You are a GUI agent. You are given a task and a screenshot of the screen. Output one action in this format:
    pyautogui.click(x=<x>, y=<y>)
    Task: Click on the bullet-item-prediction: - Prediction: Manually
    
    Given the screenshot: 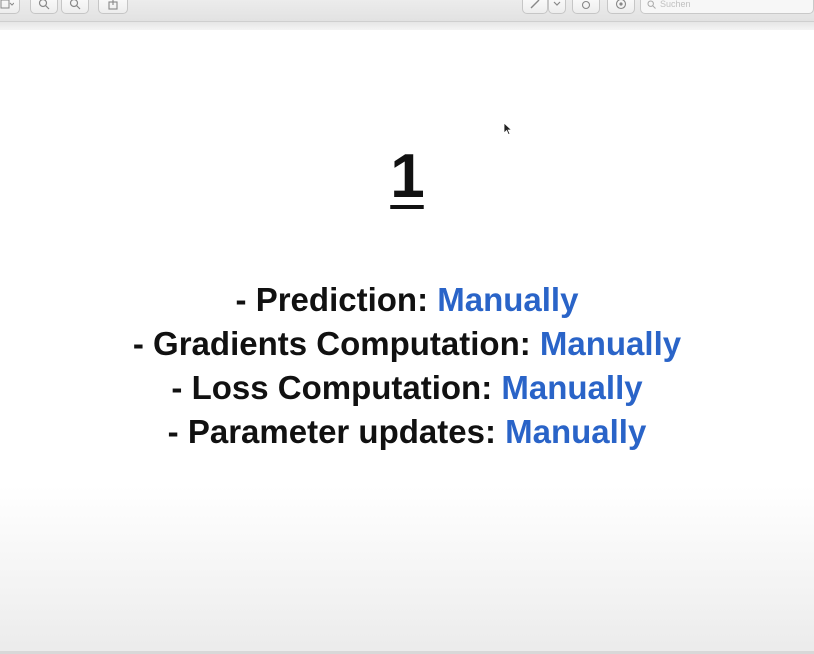 What is the action you would take?
    pyautogui.click(x=407, y=300)
    